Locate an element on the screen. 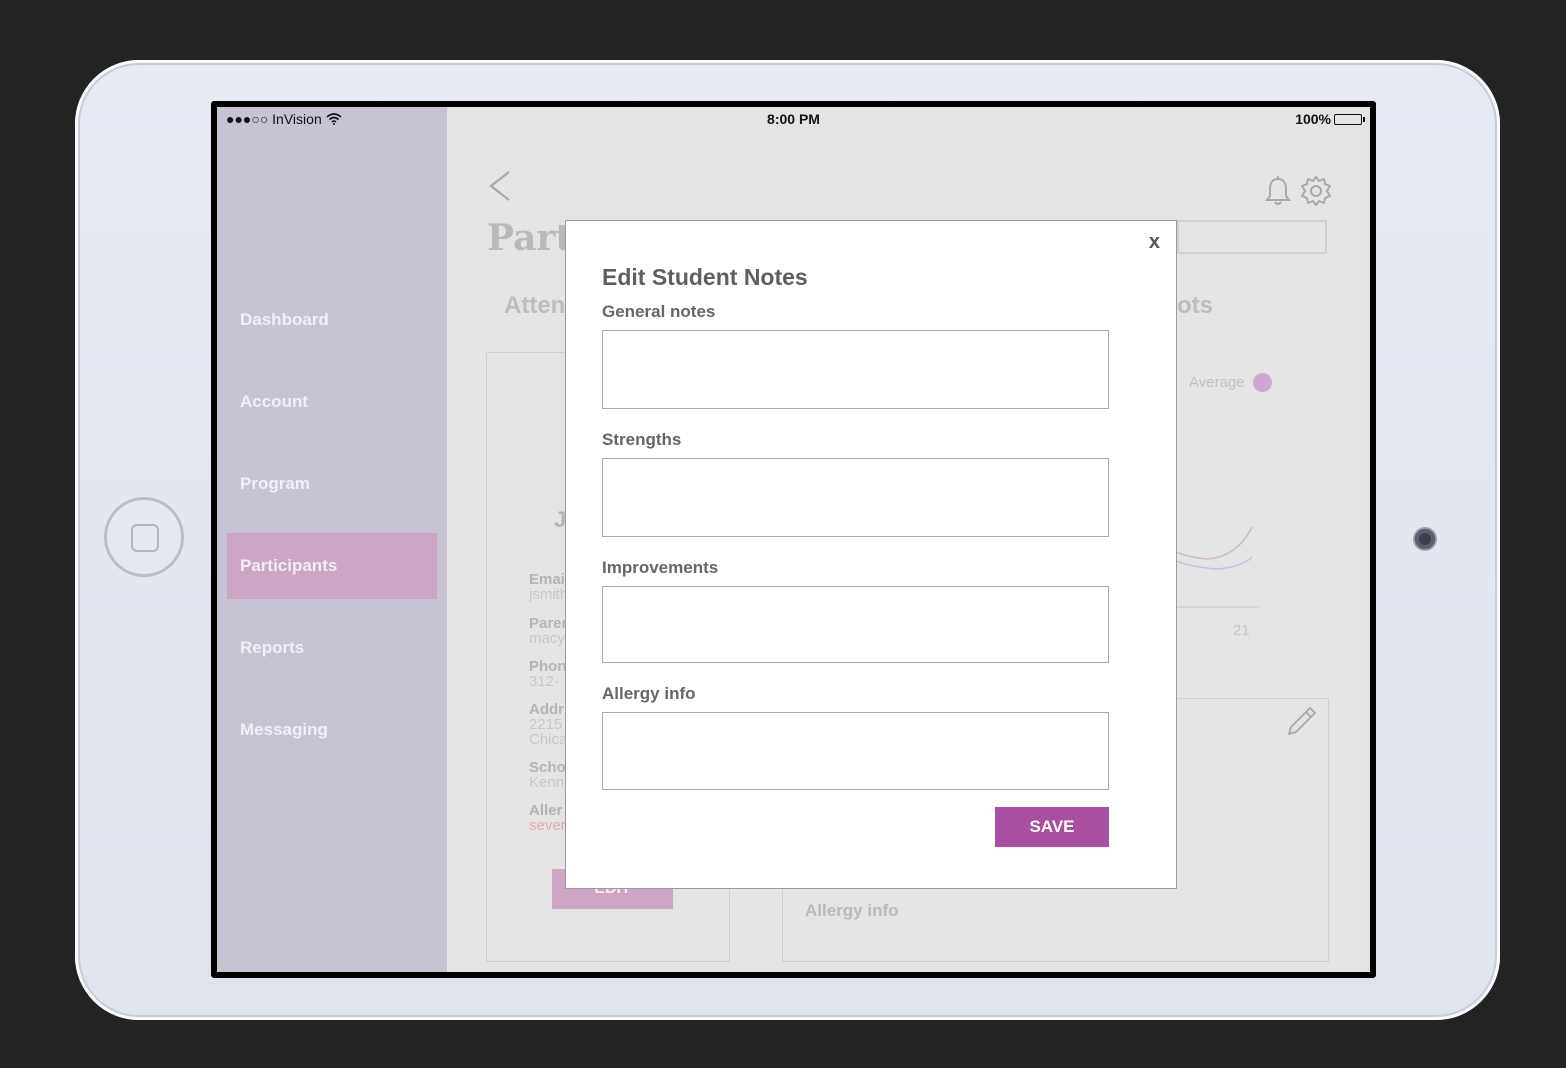  info-value: 2215 is located at coordinates (546, 724).